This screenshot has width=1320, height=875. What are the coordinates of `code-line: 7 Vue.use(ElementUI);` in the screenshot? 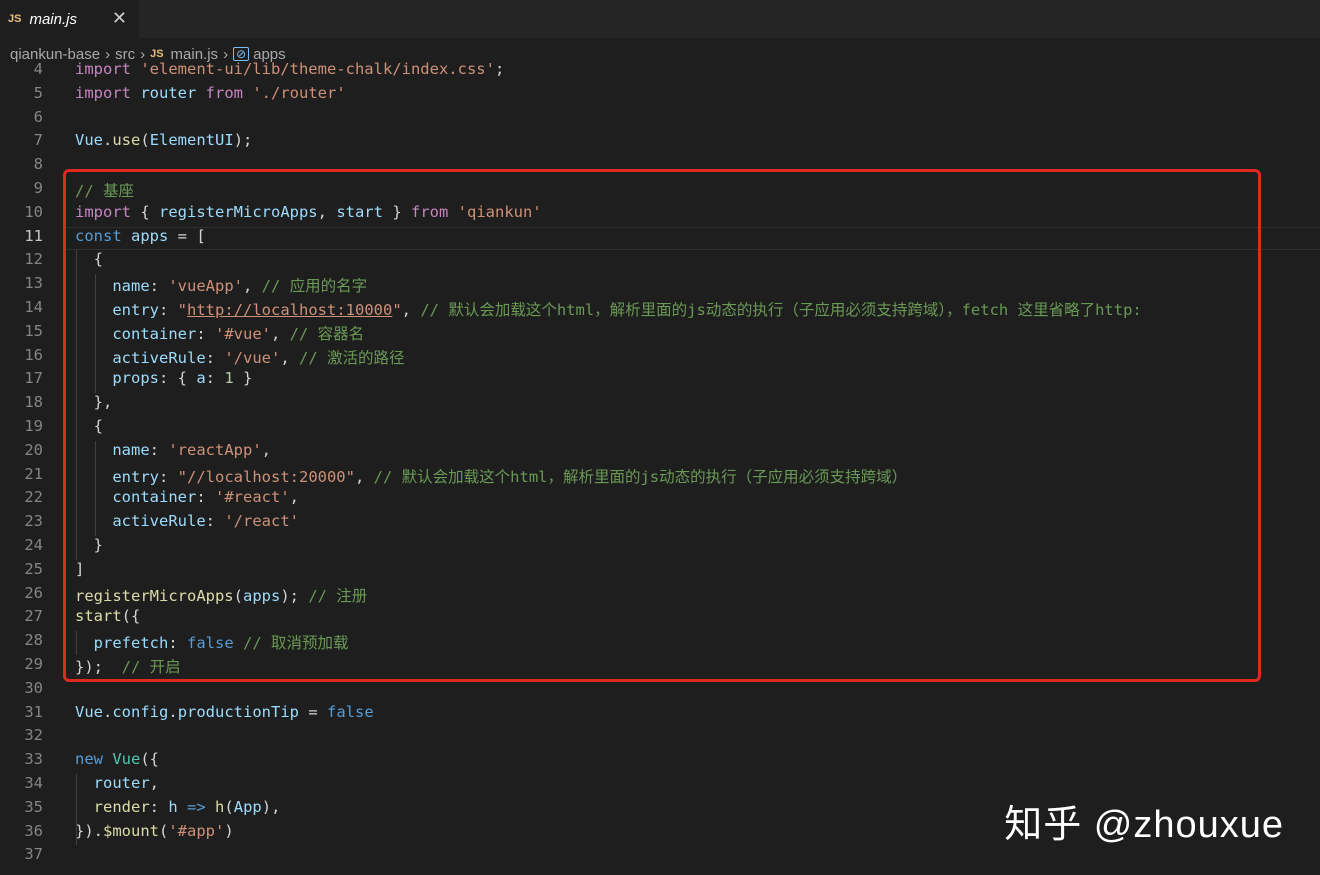 It's located at (660, 143).